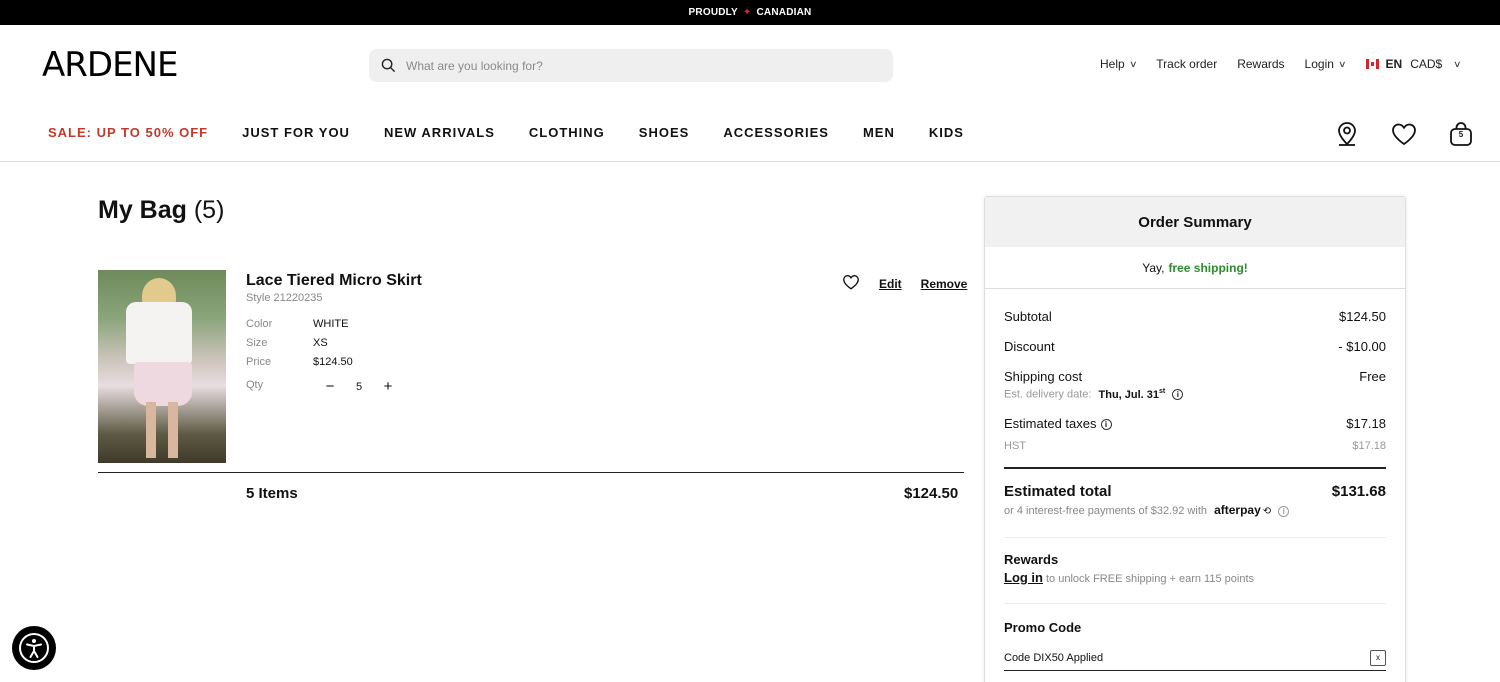 The image size is (1500, 682). What do you see at coordinates (142, 210) in the screenshot?
I see `bag-title-text: My Bag` at bounding box center [142, 210].